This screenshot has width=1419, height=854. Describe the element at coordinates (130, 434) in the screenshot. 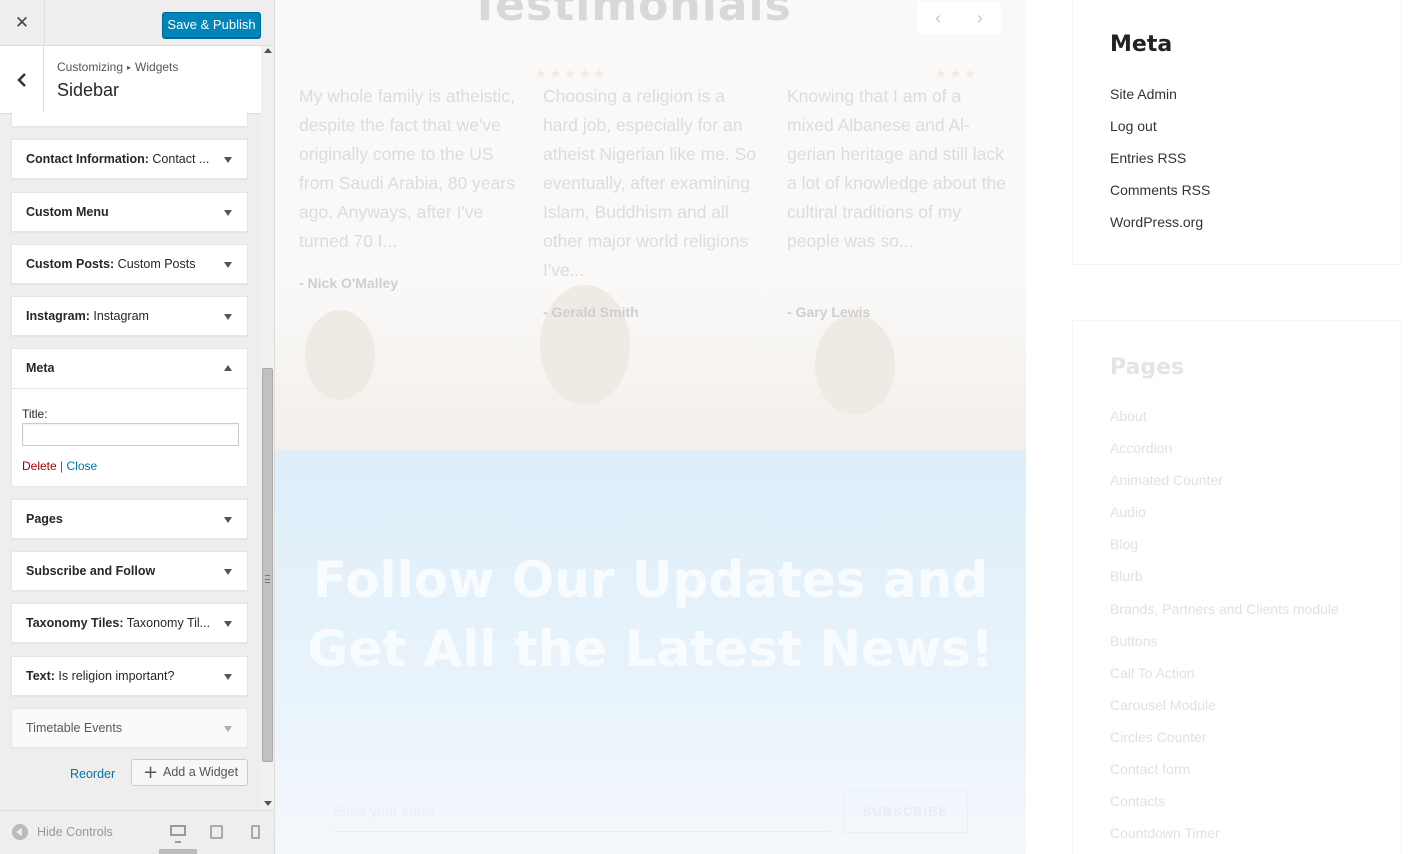

I see `title-field` at that location.